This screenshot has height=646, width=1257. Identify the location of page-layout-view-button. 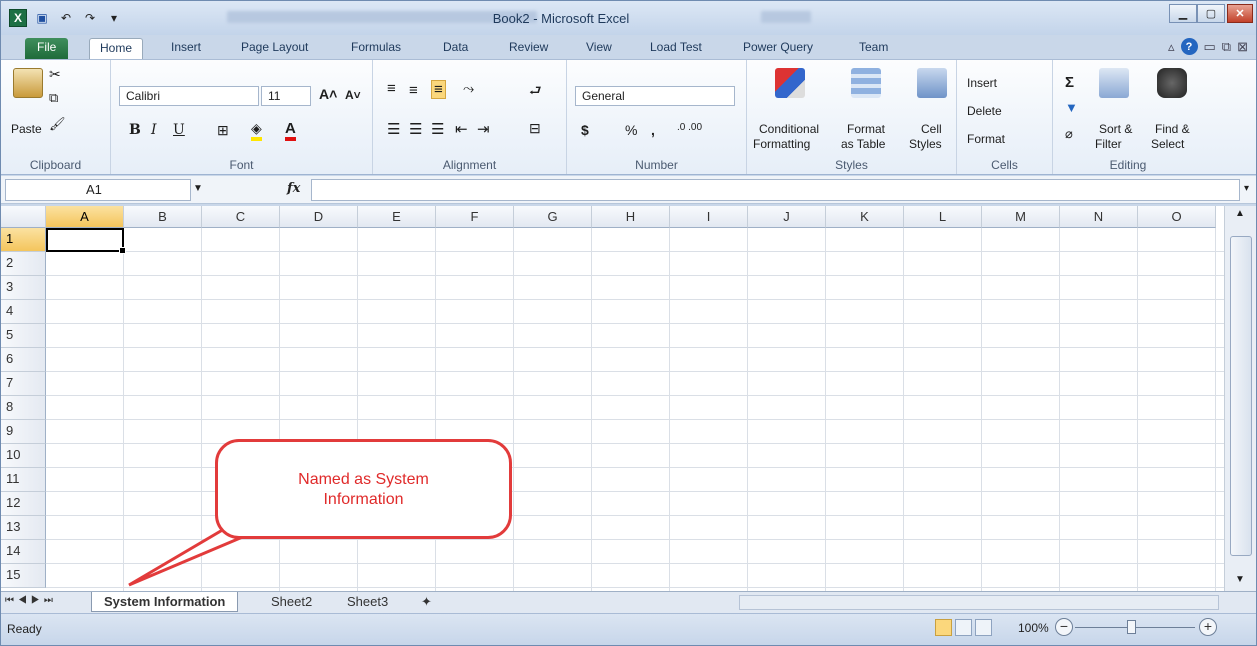
(963, 627).